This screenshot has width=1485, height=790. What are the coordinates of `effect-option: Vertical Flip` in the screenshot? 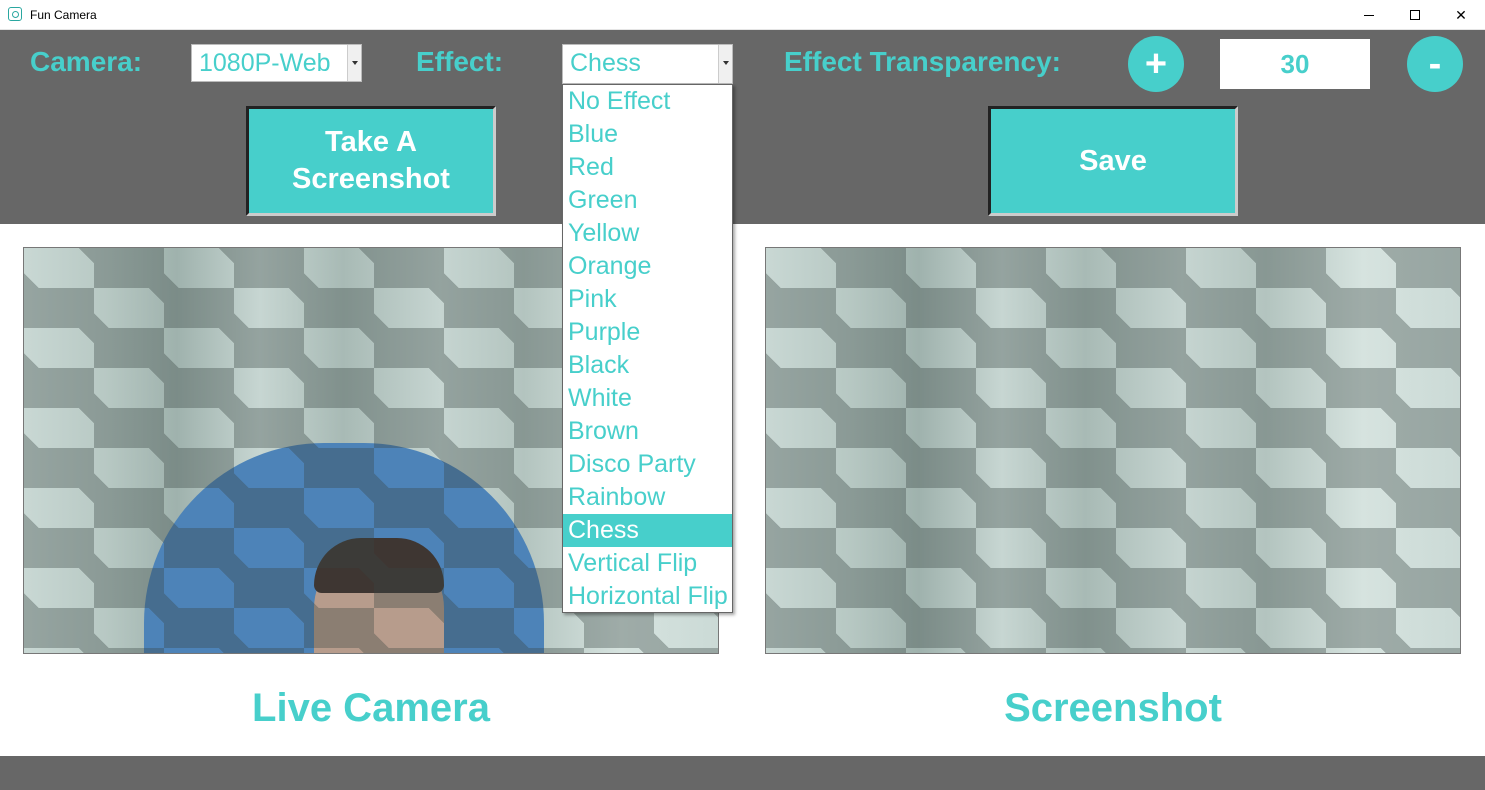 It's located at (647, 563).